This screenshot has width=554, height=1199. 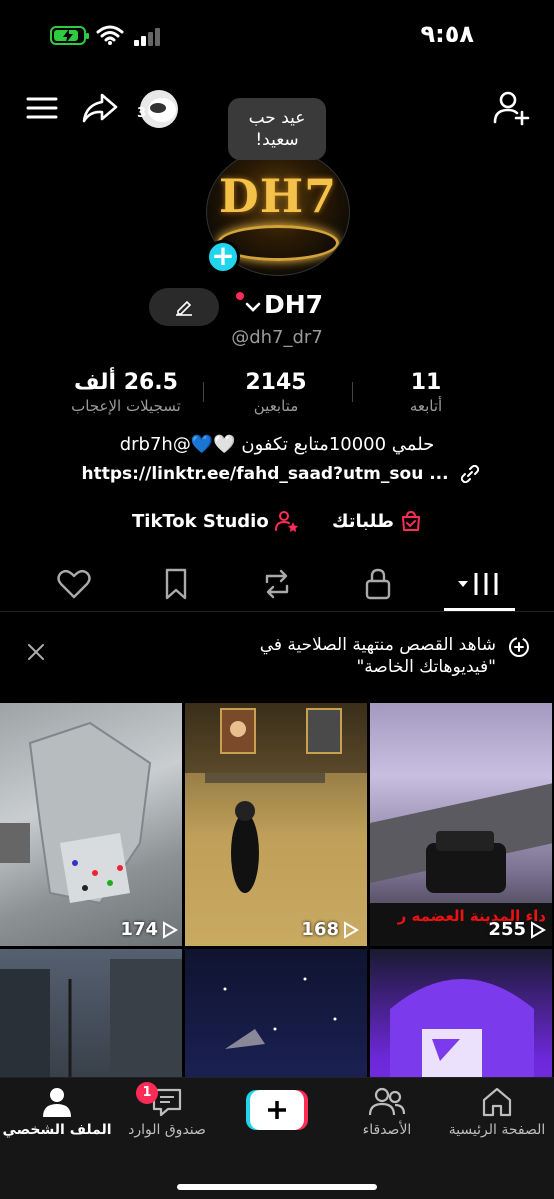 I want to click on signal-icon, so click(x=147, y=37).